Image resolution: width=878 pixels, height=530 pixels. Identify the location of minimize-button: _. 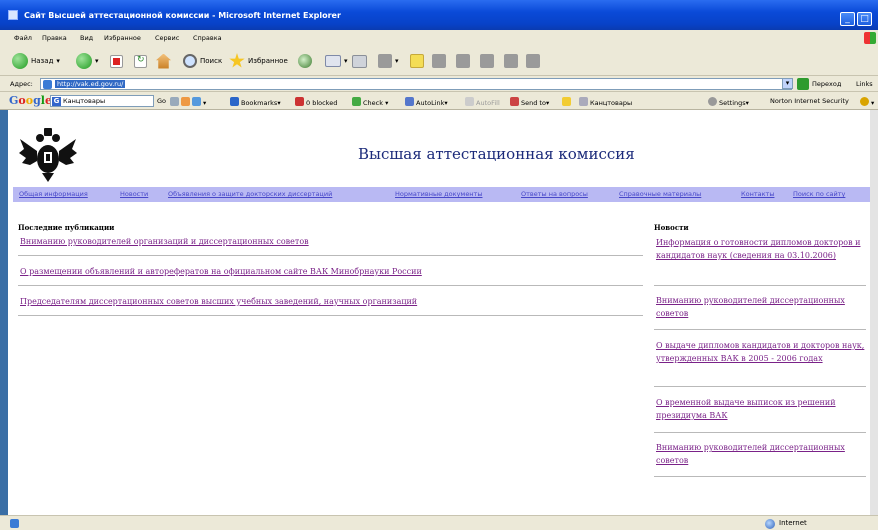
(847, 19).